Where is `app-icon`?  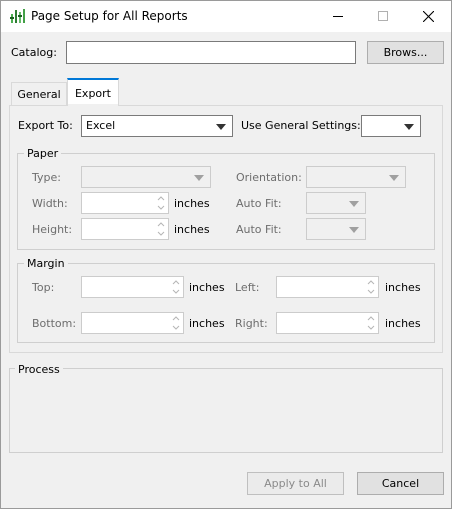
app-icon is located at coordinates (17, 16).